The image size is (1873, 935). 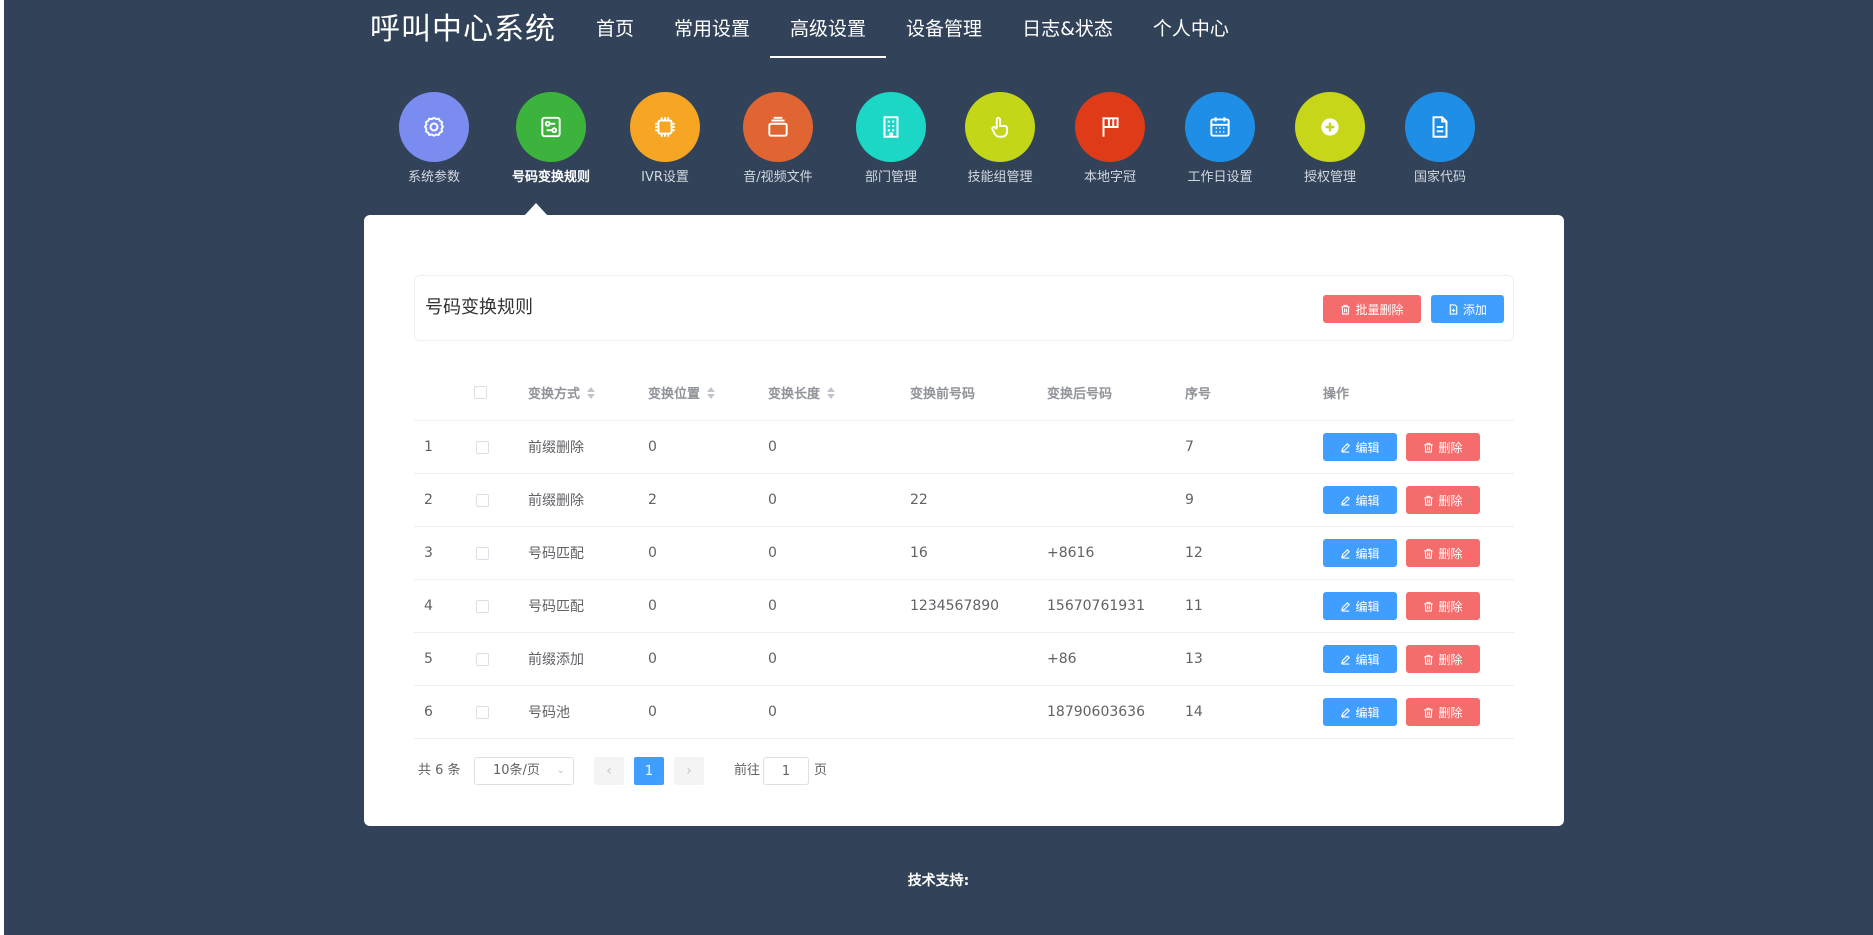 I want to click on row-mode: 号码匹配, so click(x=556, y=607).